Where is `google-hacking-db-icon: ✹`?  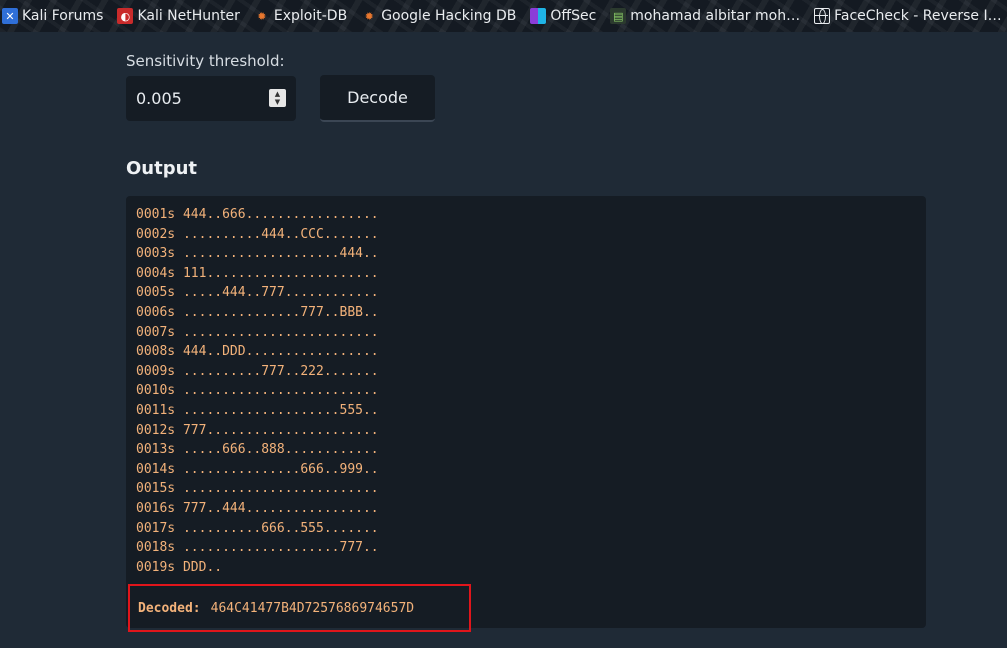
google-hacking-db-icon: ✹ is located at coordinates (369, 16).